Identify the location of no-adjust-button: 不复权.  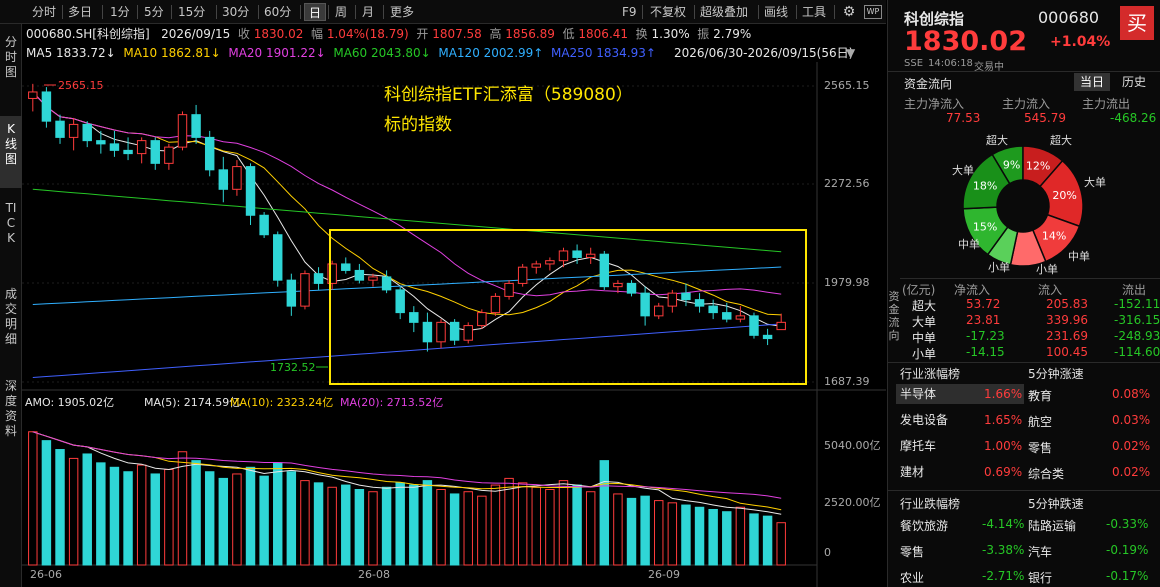
(668, 12).